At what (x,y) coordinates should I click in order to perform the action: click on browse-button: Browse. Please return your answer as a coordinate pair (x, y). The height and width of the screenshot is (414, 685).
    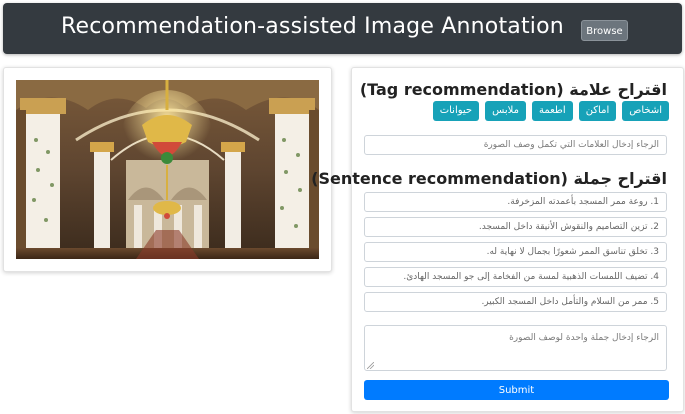
    Looking at the image, I should click on (604, 30).